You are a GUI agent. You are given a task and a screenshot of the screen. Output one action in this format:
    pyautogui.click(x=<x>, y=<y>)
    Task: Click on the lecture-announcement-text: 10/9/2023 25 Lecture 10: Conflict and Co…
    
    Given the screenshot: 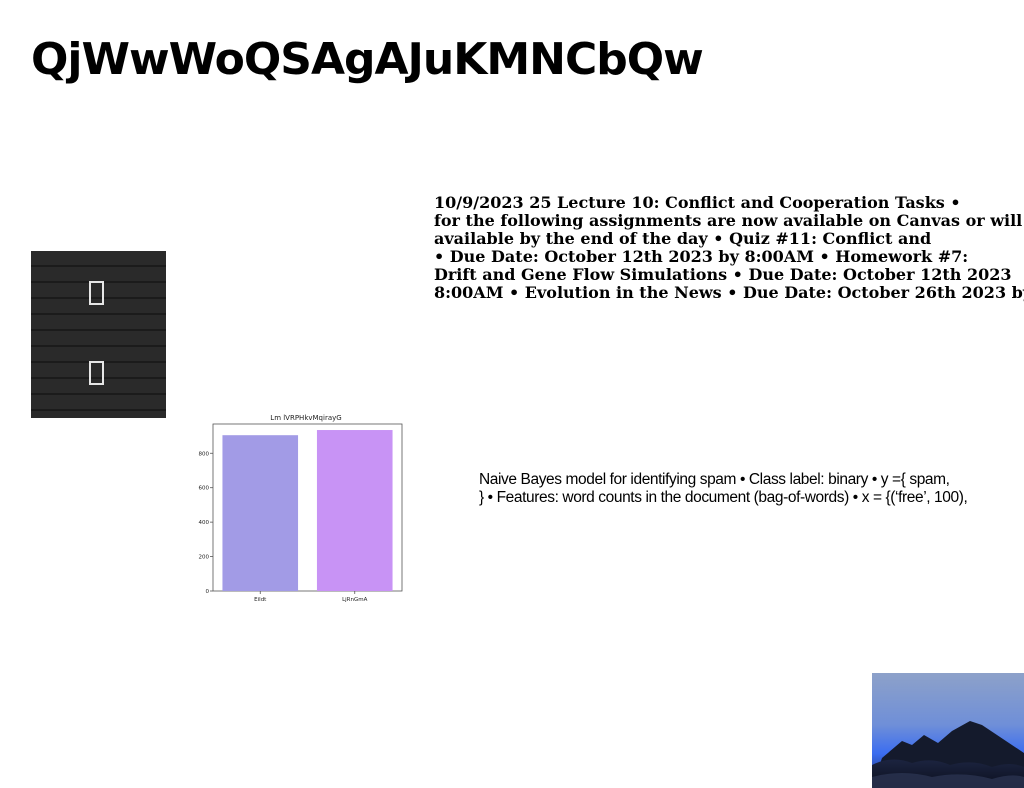 What is the action you would take?
    pyautogui.click(x=729, y=248)
    